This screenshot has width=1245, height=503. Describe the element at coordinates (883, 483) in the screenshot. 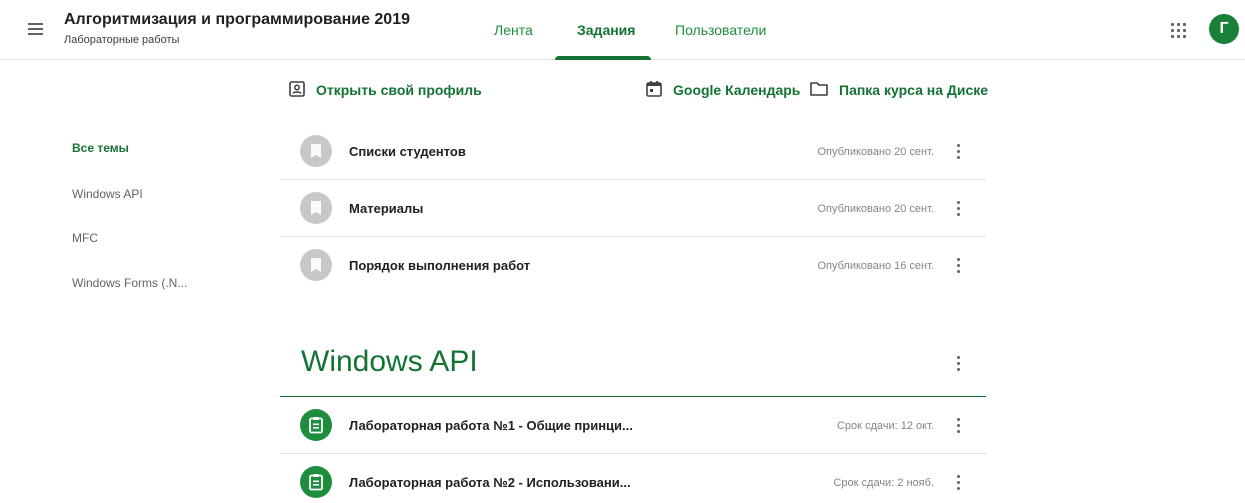

I see `item-due: Срок сдачи: 2 нояб.` at that location.